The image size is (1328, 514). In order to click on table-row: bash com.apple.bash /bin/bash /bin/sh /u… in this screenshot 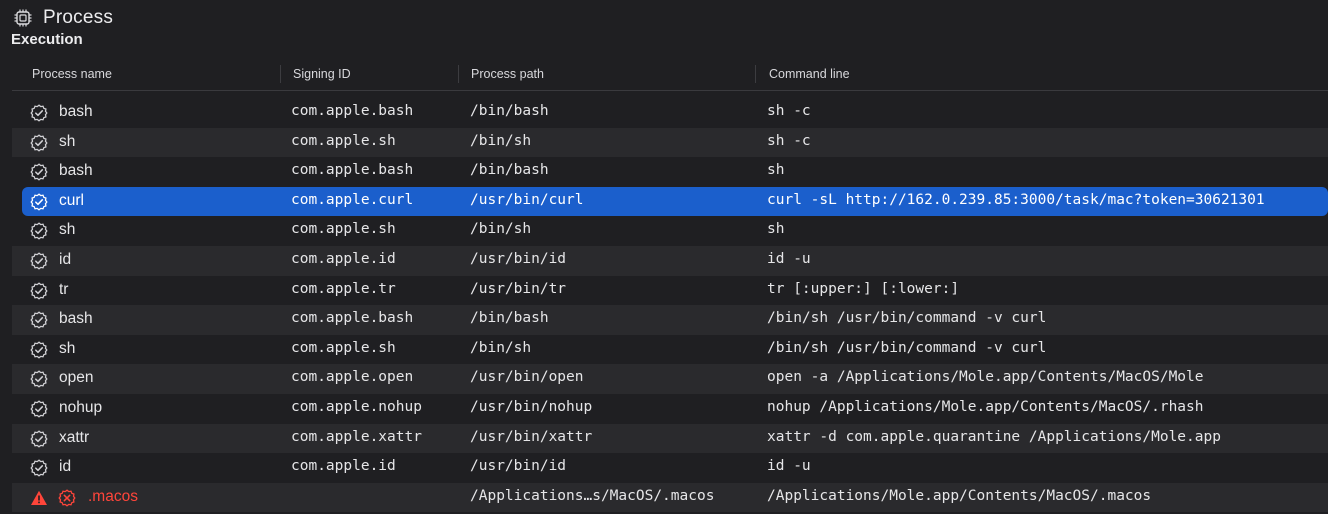, I will do `click(670, 320)`.